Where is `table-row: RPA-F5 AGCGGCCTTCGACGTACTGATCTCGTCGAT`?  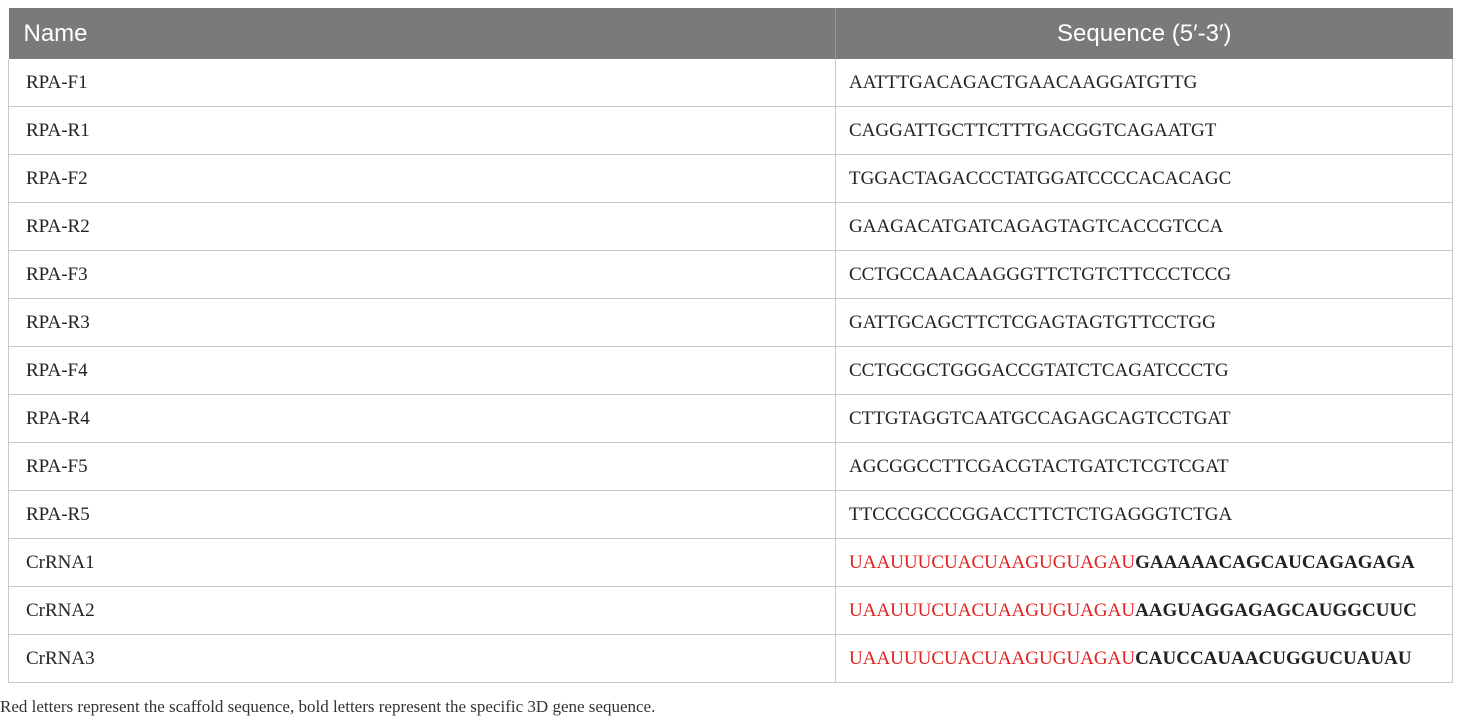
table-row: RPA-F5 AGCGGCCTTCGACGTACTGATCTCGTCGAT is located at coordinates (730, 466).